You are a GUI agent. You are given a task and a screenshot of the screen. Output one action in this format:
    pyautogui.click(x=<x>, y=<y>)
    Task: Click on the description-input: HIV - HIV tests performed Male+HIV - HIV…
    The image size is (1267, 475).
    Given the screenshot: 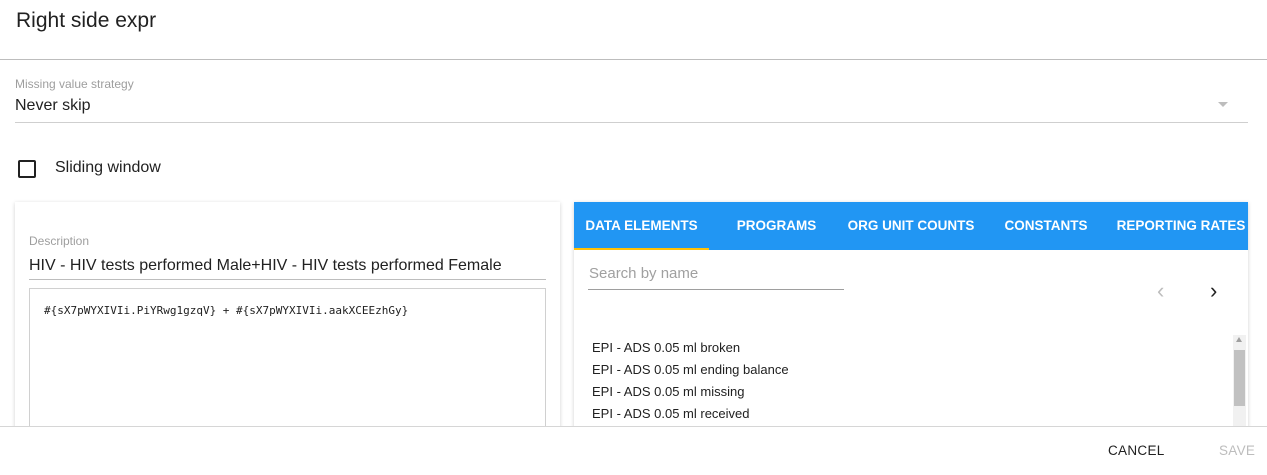 What is the action you would take?
    pyautogui.click(x=265, y=266)
    